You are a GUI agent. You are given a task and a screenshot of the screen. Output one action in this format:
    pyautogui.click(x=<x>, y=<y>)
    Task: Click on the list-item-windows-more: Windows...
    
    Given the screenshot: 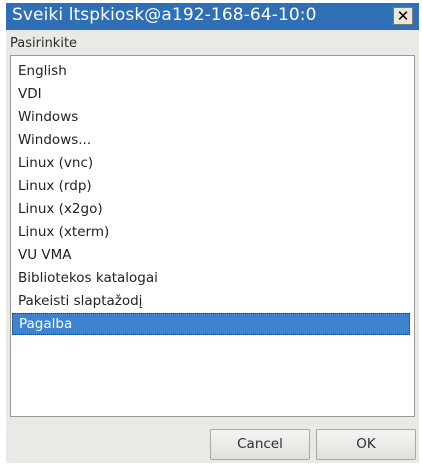 What is the action you would take?
    pyautogui.click(x=211, y=140)
    